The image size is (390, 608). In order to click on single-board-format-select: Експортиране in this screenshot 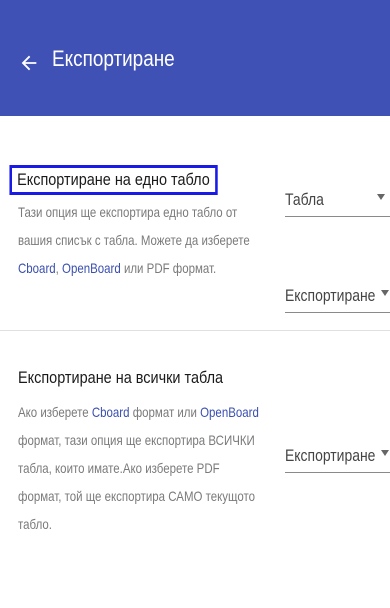, I will do `click(337, 296)`.